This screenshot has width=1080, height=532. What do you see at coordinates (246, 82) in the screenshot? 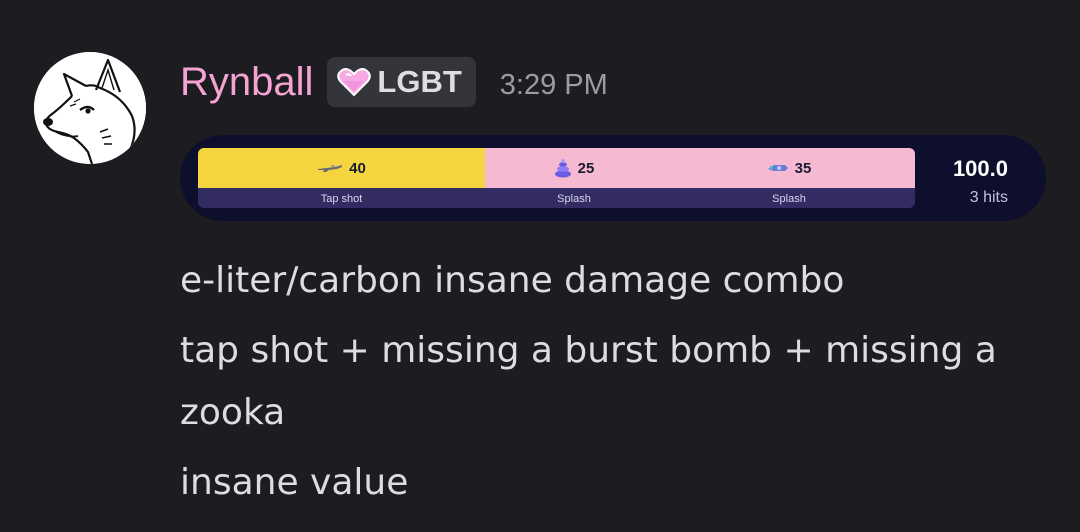
I see `username: Rynball` at bounding box center [246, 82].